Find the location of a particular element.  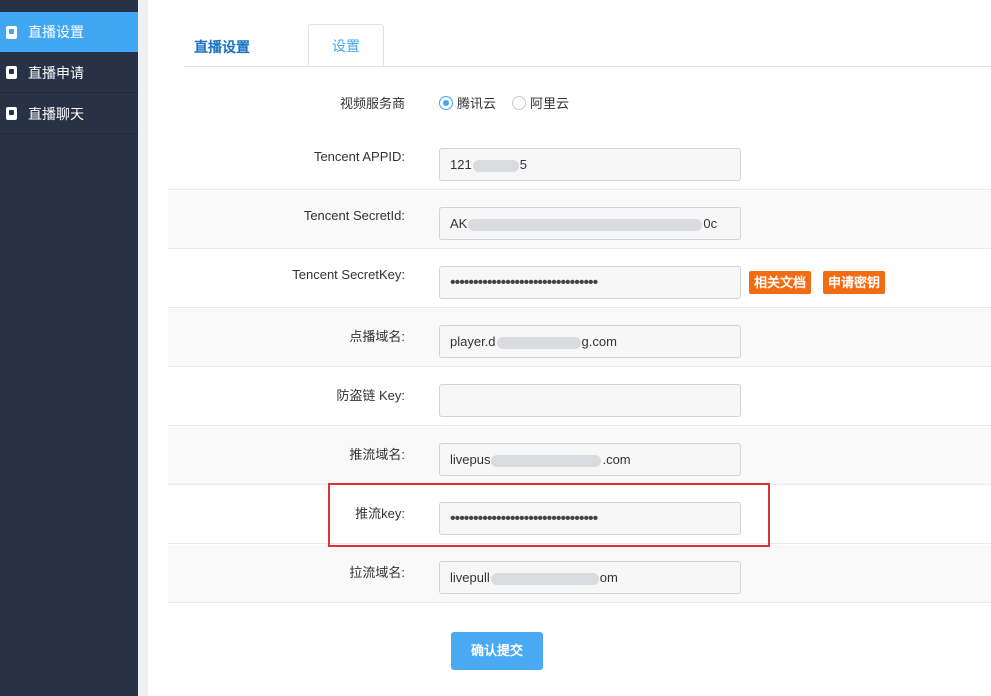

radio-aliyun is located at coordinates (519, 102).